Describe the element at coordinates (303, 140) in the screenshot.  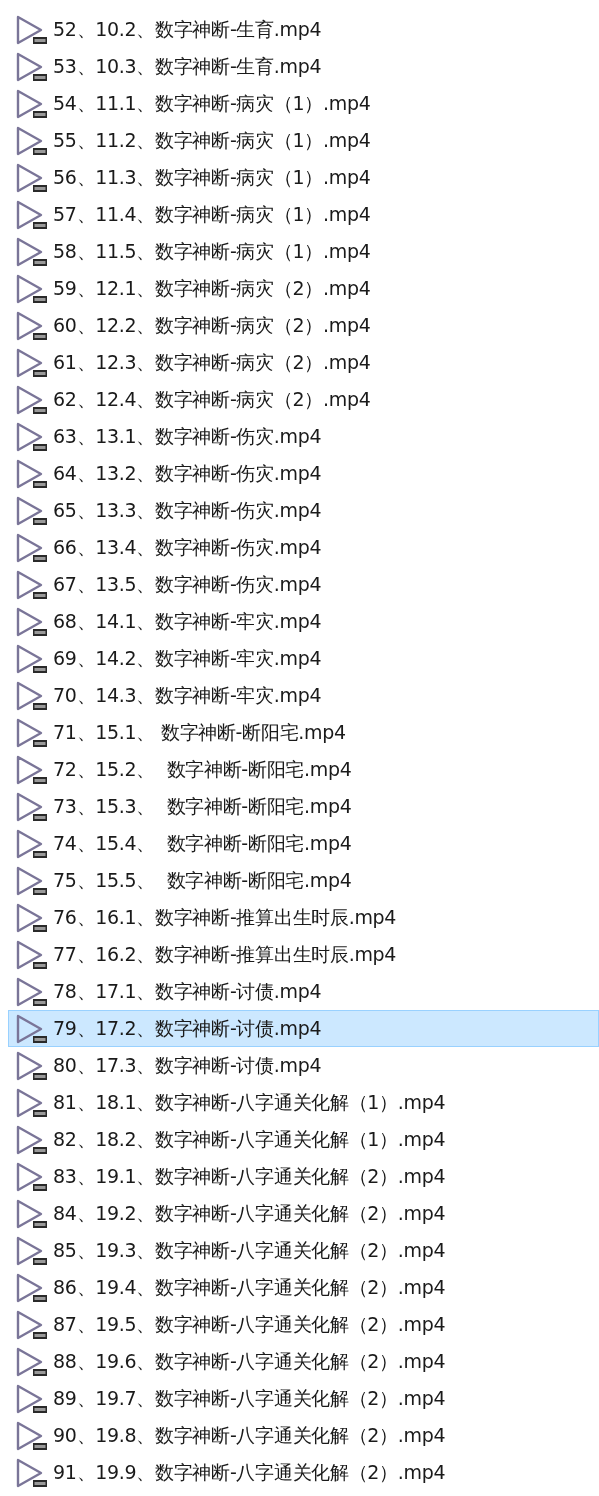
I see `file-row: 55、11.2、数字神断-病灾（1）.mp4` at that location.